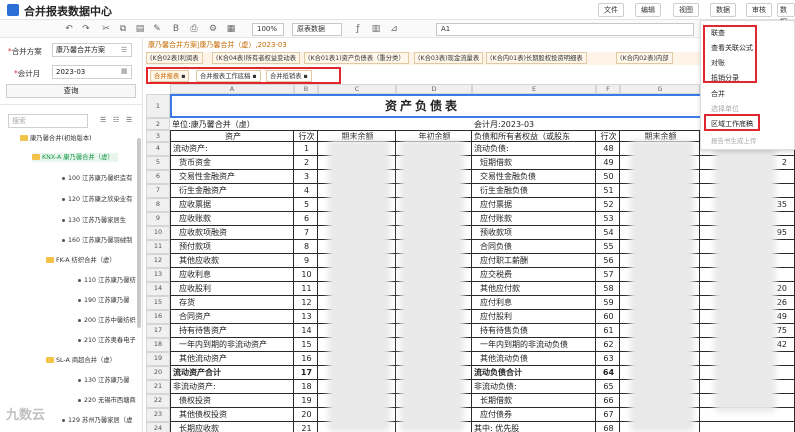  What do you see at coordinates (306, 359) in the screenshot?
I see `table-cell: 16` at bounding box center [306, 359].